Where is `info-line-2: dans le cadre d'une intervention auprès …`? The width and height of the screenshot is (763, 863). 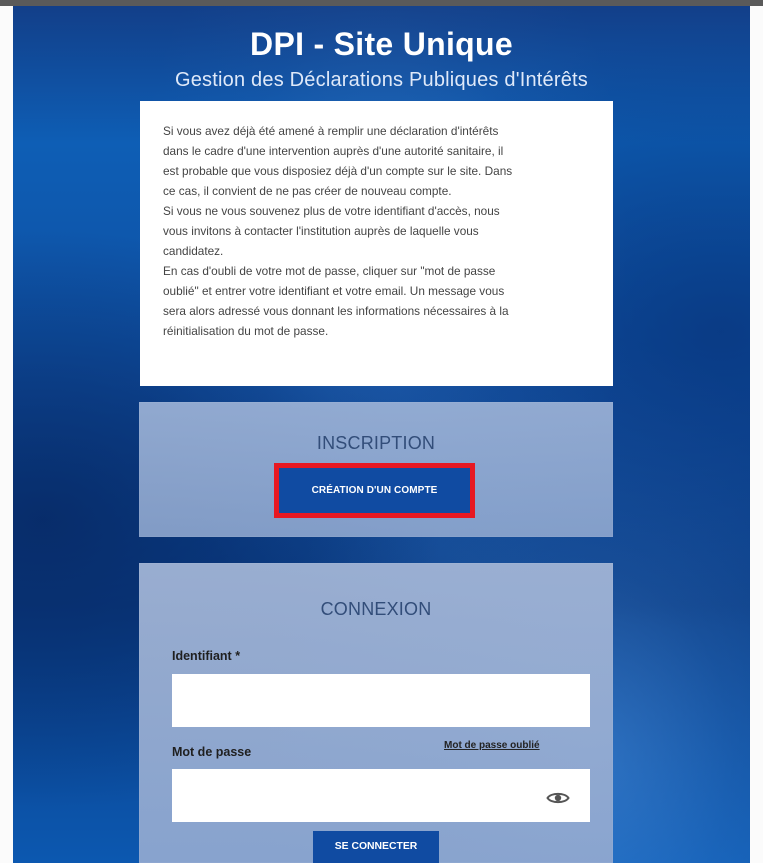 info-line-2: dans le cadre d'une intervention auprès … is located at coordinates (333, 151).